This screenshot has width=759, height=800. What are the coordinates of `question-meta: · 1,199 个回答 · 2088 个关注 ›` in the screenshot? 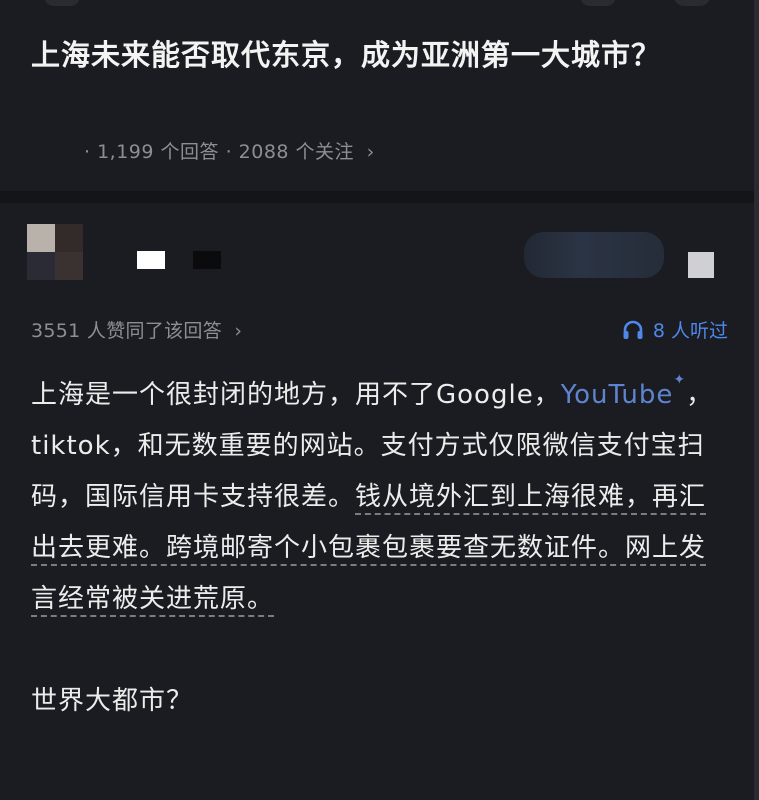 It's located at (229, 150).